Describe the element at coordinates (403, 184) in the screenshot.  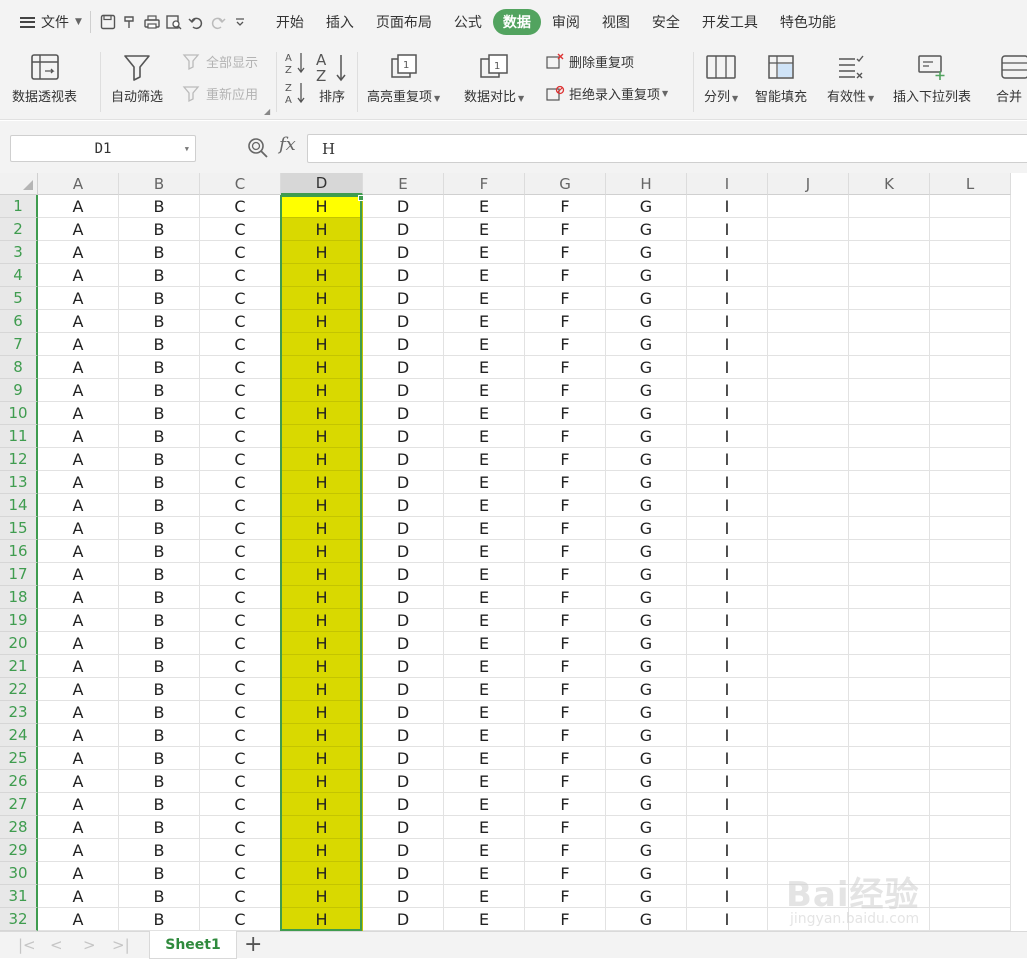
I see `column-header-e: E` at that location.